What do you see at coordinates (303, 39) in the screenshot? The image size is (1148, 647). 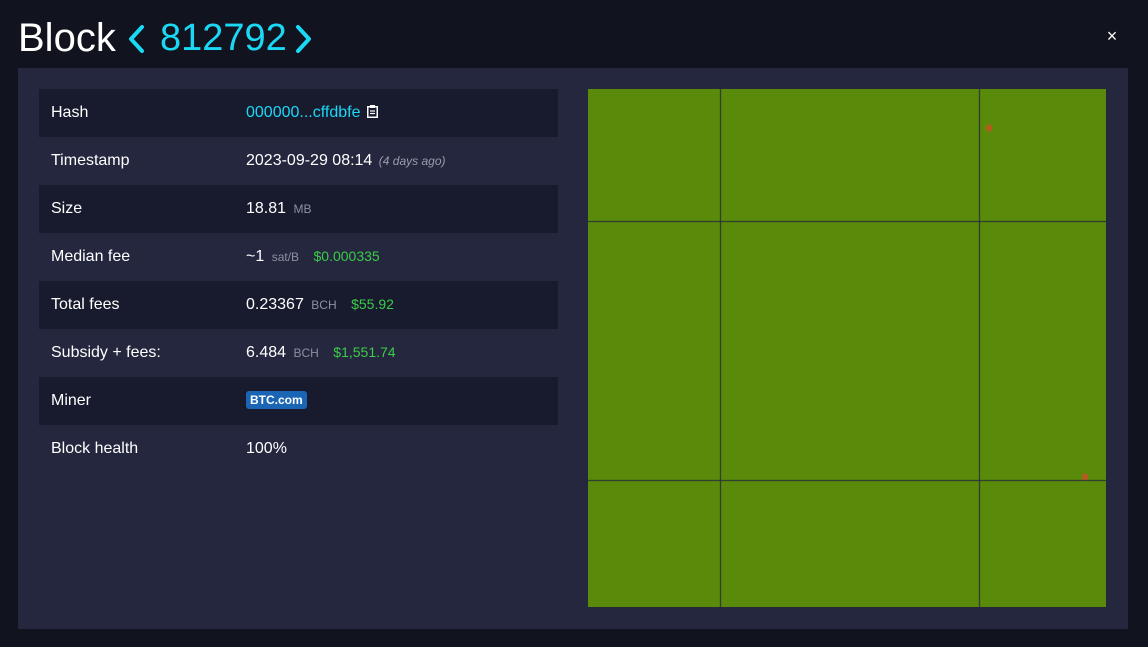 I see `chevron-right-icon` at bounding box center [303, 39].